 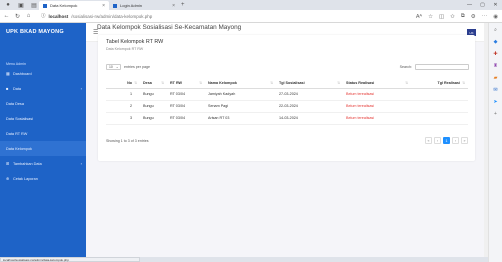 What do you see at coordinates (43, 163) in the screenshot?
I see `sidebar-item-tambahkan-data: ⊞ Tambahkan Data ›` at bounding box center [43, 163].